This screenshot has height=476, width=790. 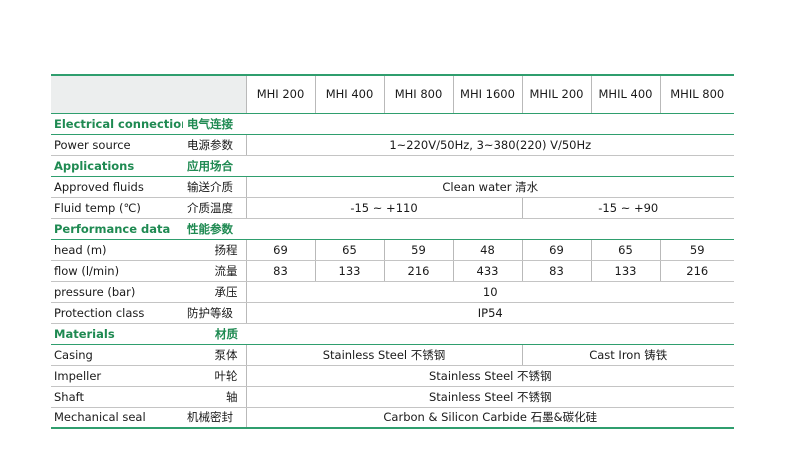 I want to click on row-label-en: Casing, so click(x=117, y=355).